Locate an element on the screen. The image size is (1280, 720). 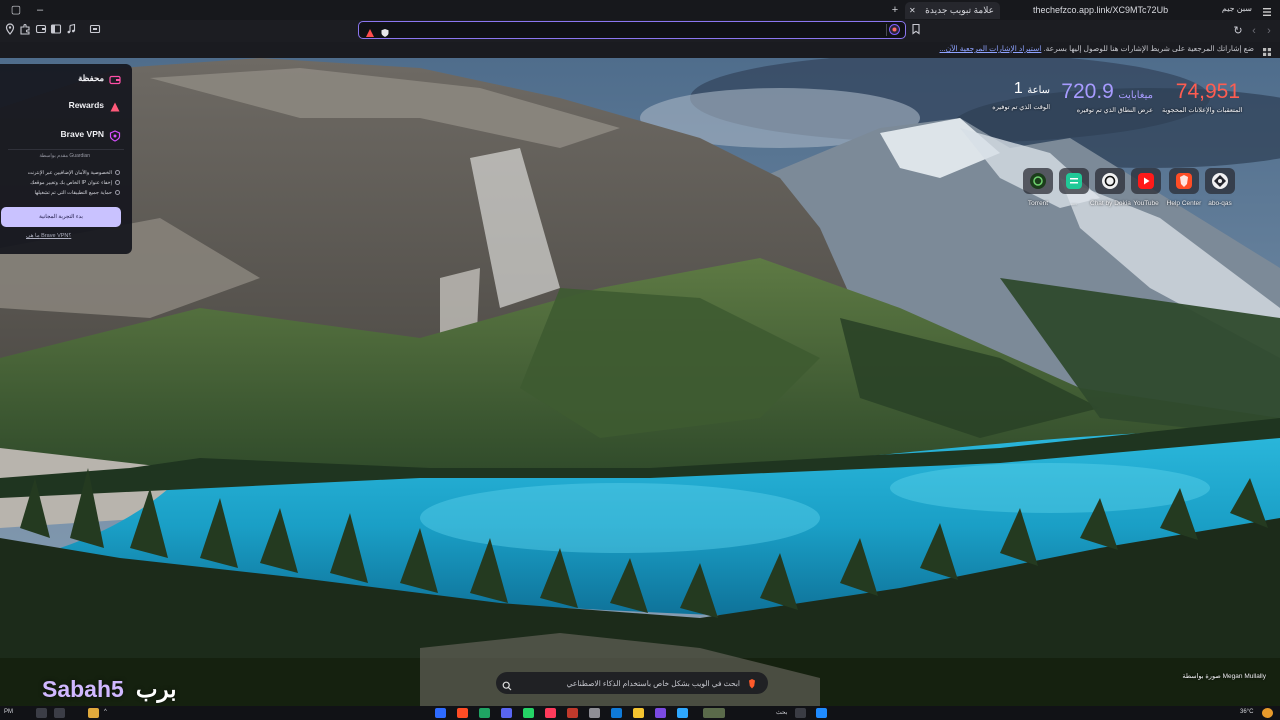
stat-bandwidth-caption: عرض النطاق الذي تم توفيره is located at coordinates (1114, 110).